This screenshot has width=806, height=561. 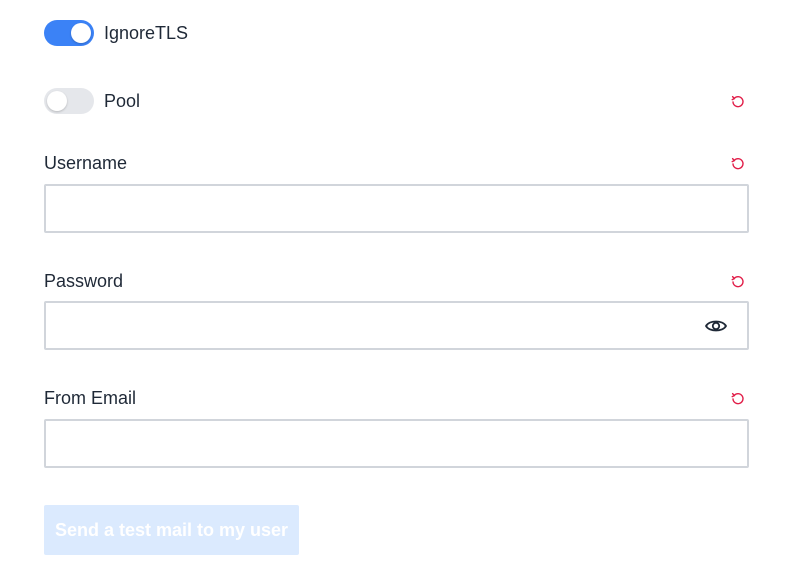 I want to click on password-label: Password, so click(x=84, y=281).